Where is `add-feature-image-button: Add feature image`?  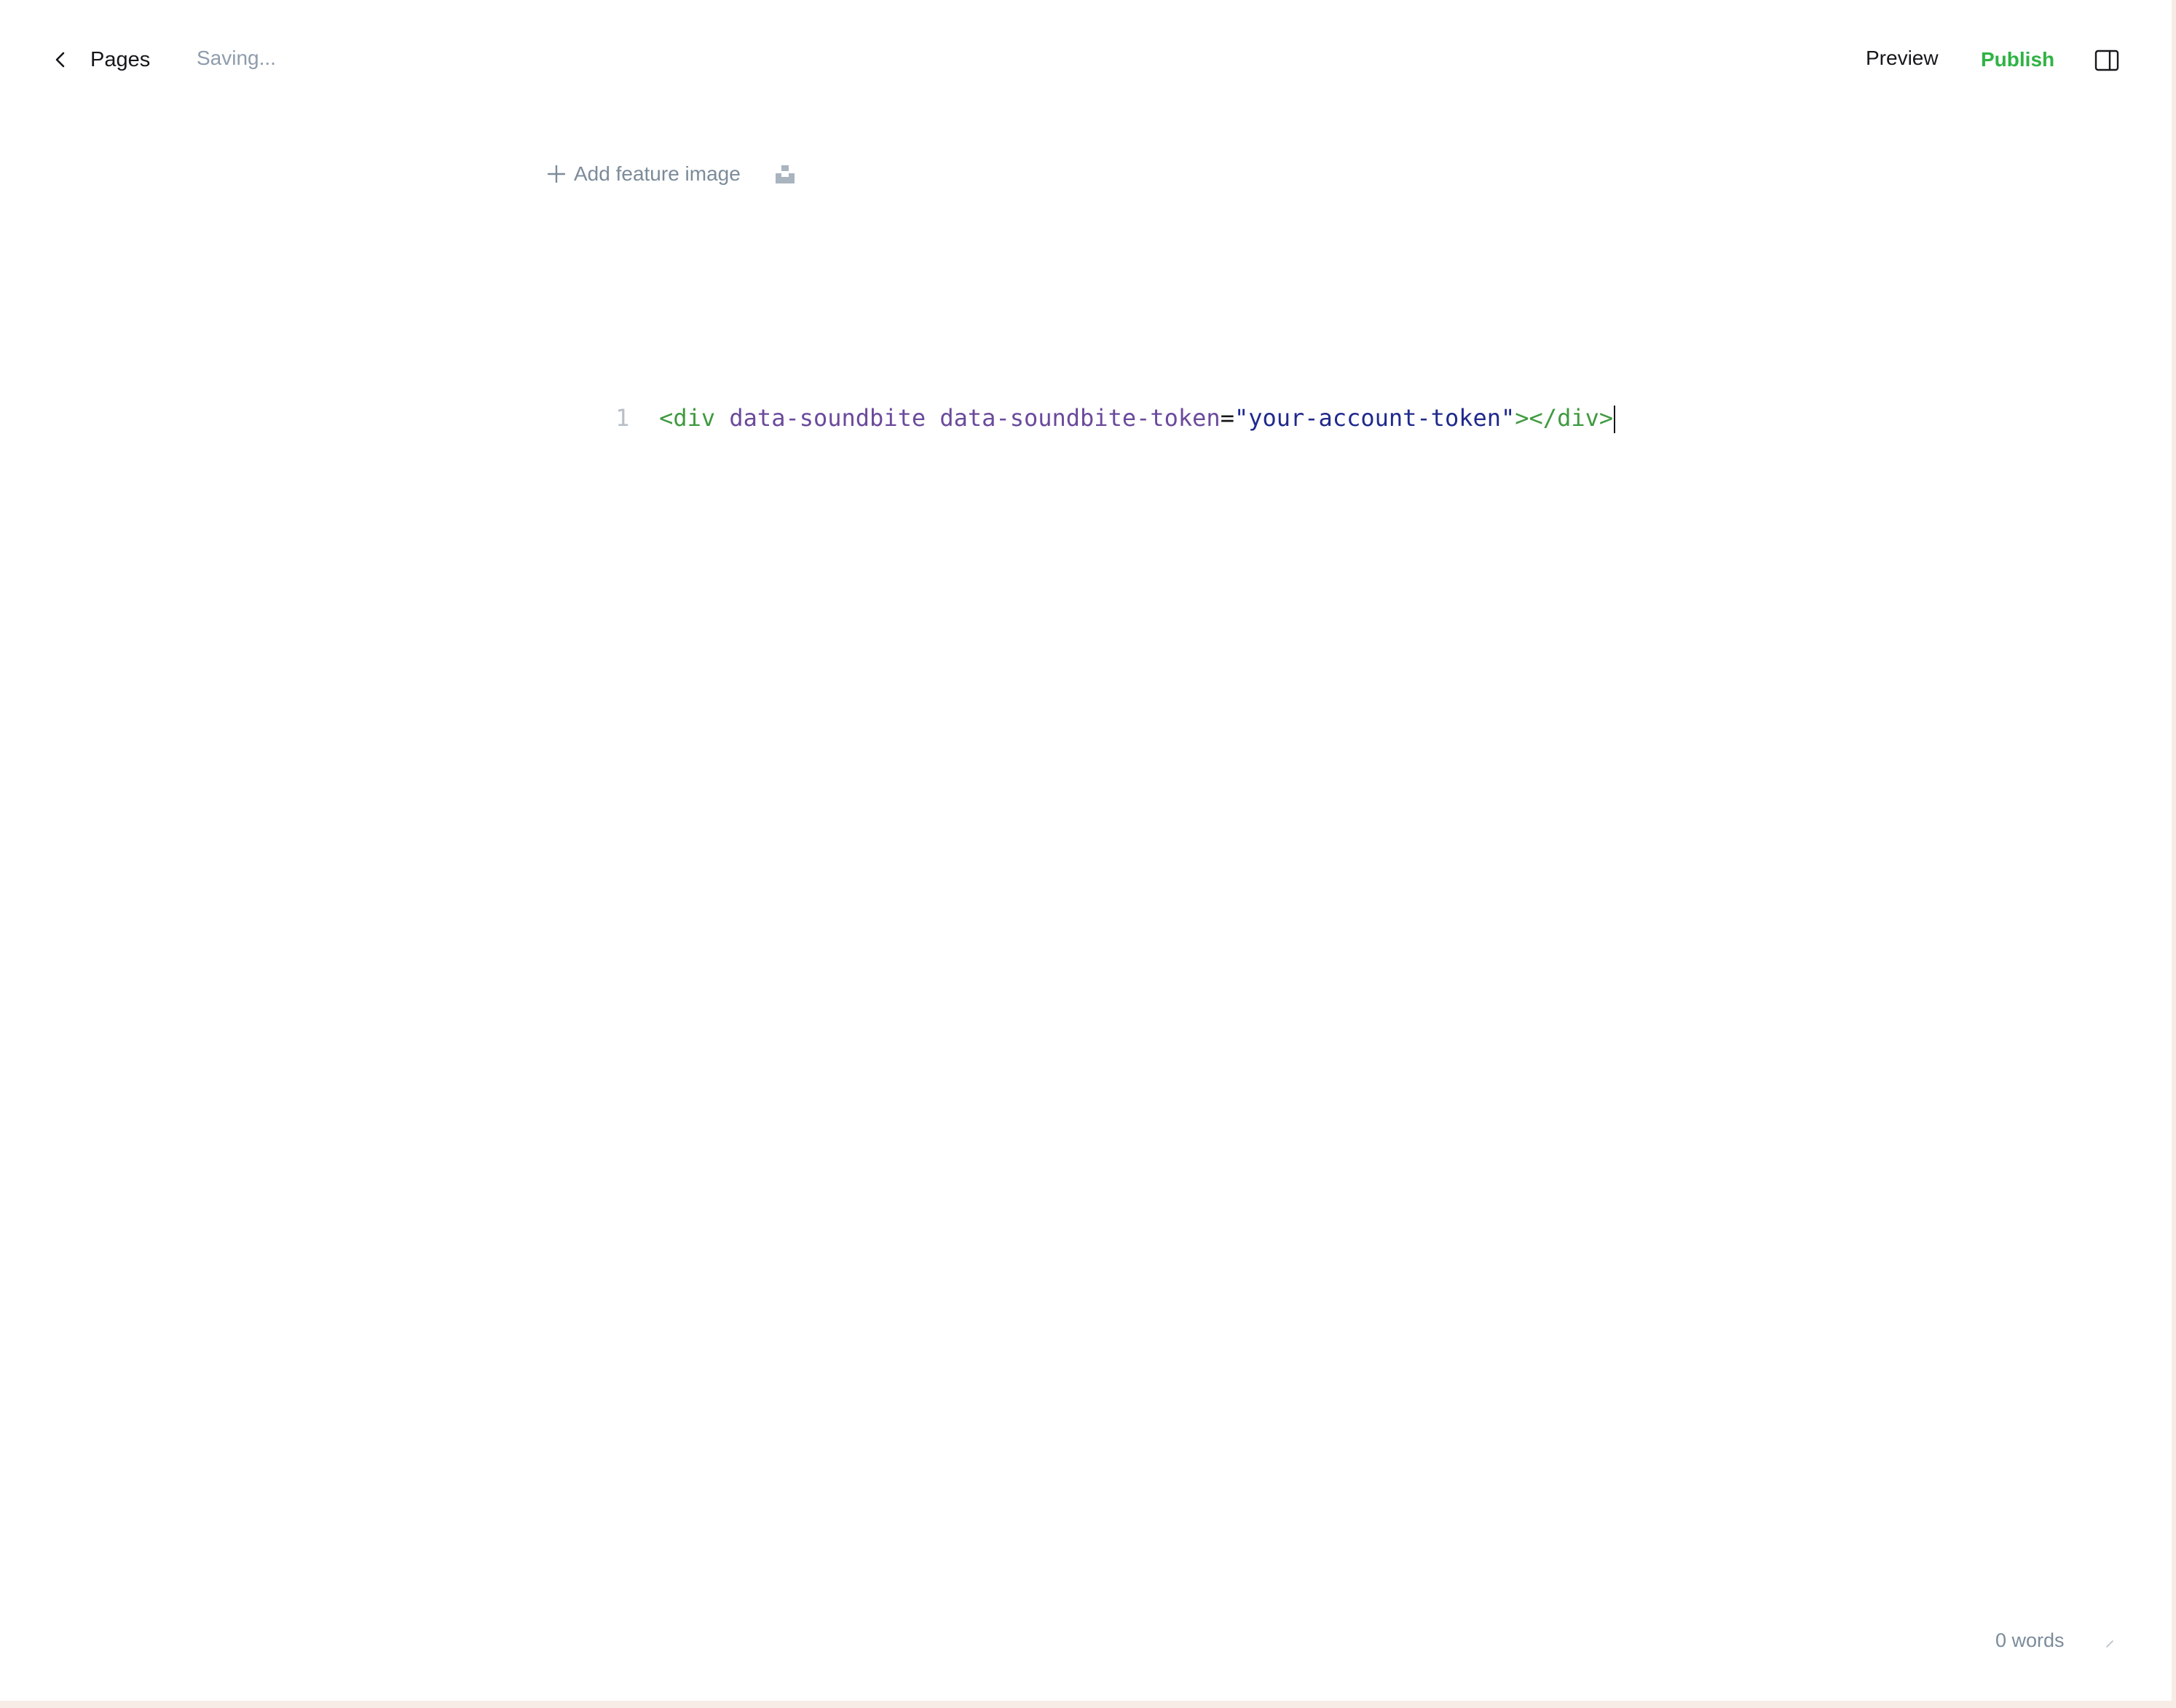 add-feature-image-button: Add feature image is located at coordinates (643, 174).